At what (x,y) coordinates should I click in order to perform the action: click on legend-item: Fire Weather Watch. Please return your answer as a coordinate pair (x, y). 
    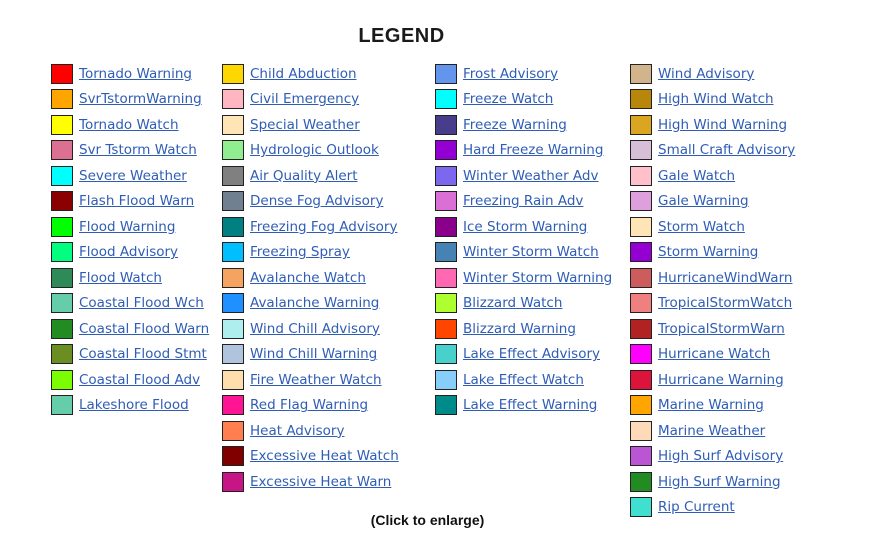
    Looking at the image, I should click on (310, 380).